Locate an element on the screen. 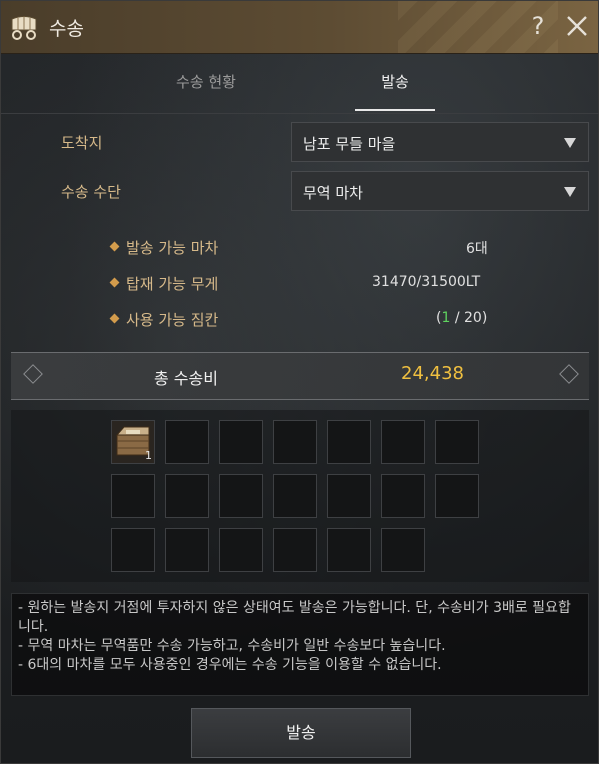  available-wagons-value: 6대 is located at coordinates (477, 249).